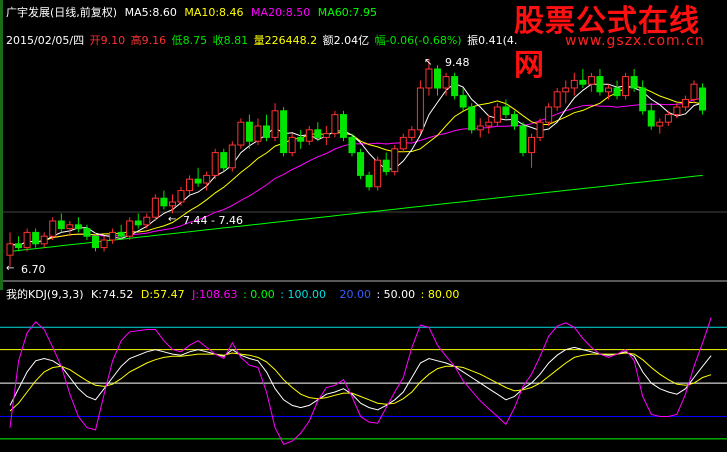 Image resolution: width=727 pixels, height=452 pixels. What do you see at coordinates (328, 40) in the screenshot?
I see `amount-label: 额` at bounding box center [328, 40].